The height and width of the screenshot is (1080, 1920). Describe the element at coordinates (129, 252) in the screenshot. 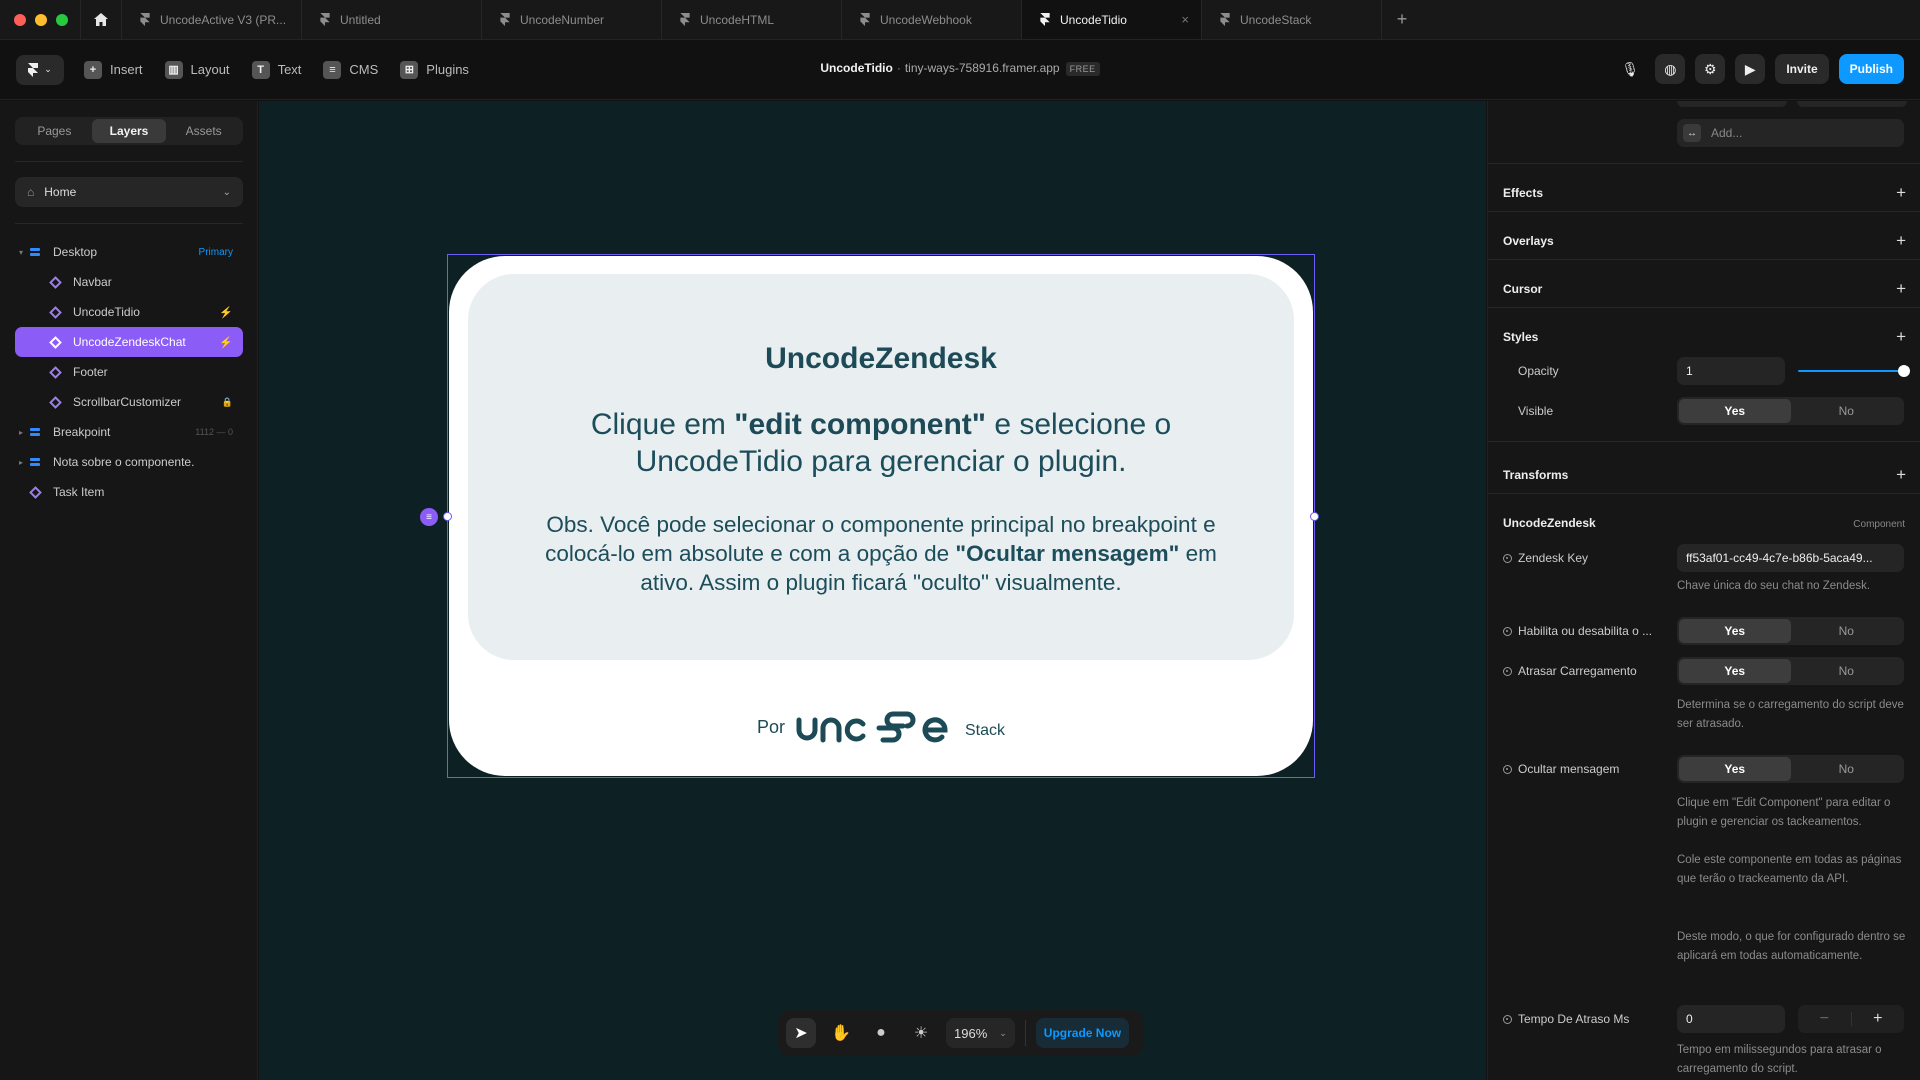

I see `layer-desktop: ▾ Desktop Primary` at that location.